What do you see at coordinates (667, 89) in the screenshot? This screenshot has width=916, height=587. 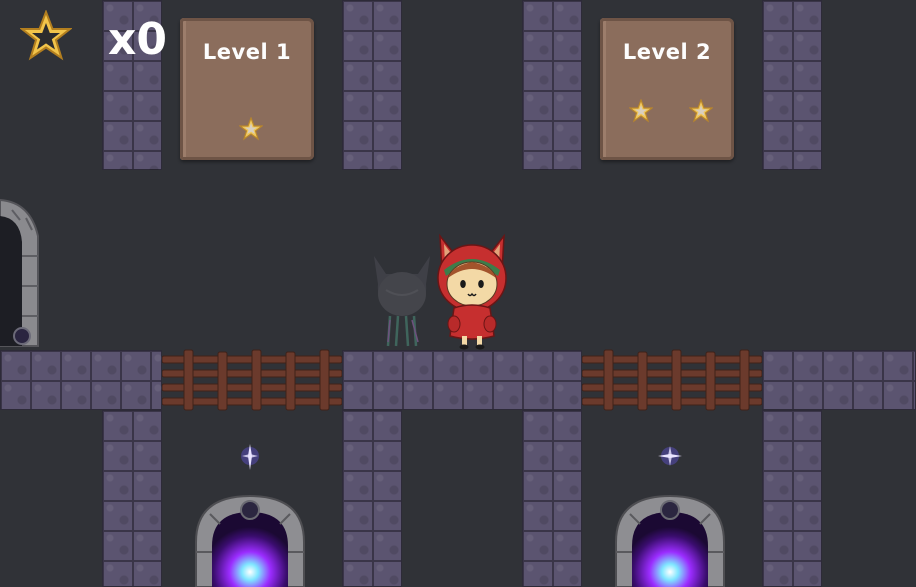 I see `level-2-sign: Level 2` at bounding box center [667, 89].